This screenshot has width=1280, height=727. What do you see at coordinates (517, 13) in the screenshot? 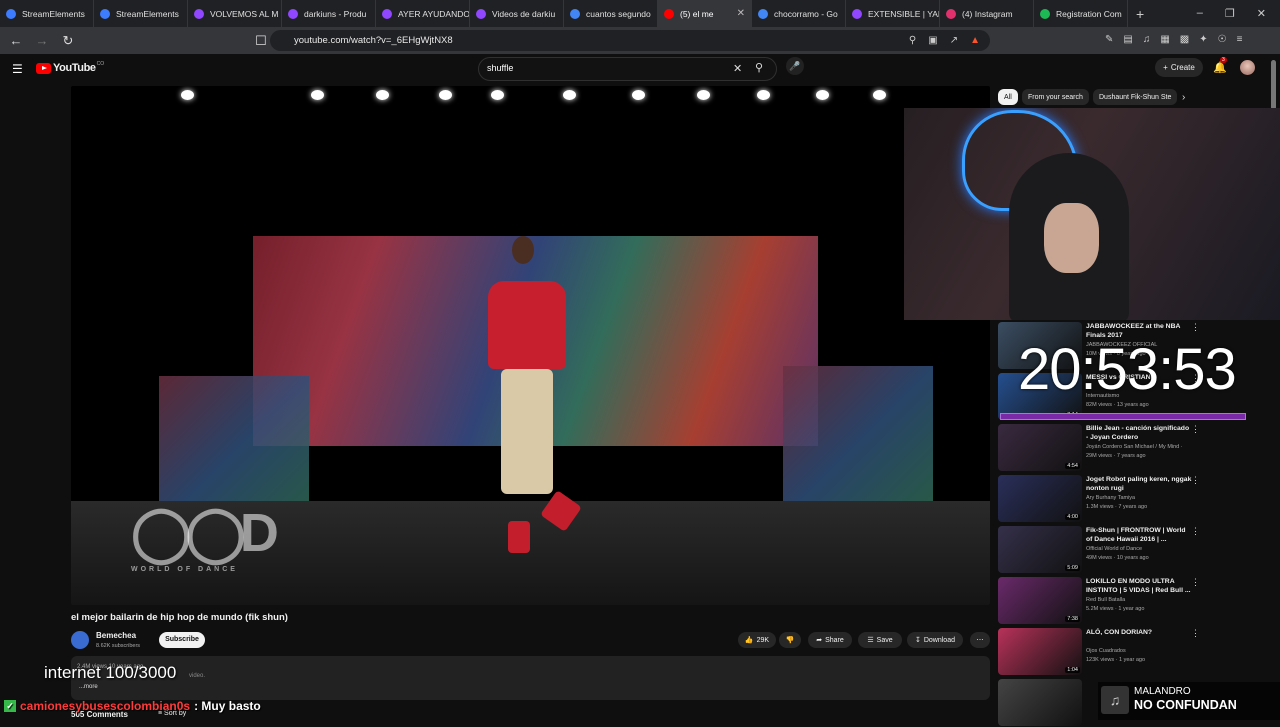
I see `browser-tab: Videos de darkiu` at bounding box center [517, 13].